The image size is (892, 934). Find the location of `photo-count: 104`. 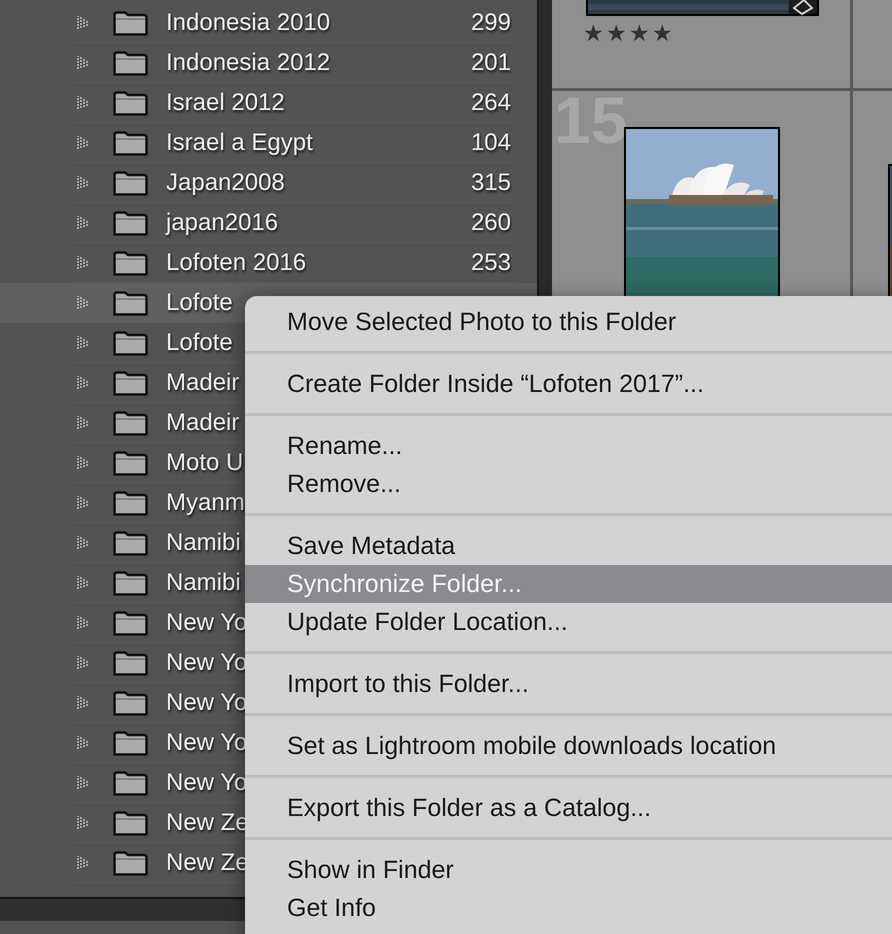

photo-count: 104 is located at coordinates (490, 143).